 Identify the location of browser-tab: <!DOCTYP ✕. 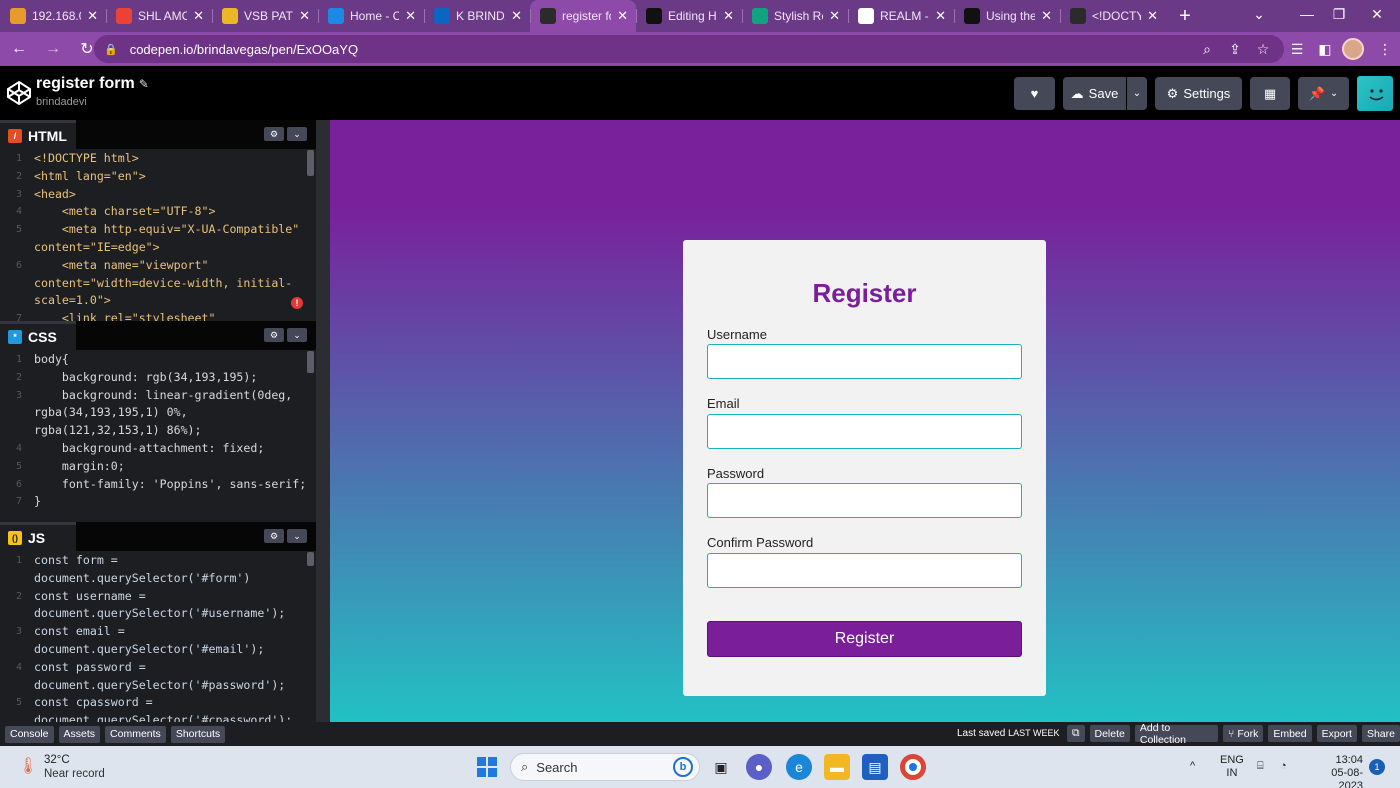
(1113, 16).